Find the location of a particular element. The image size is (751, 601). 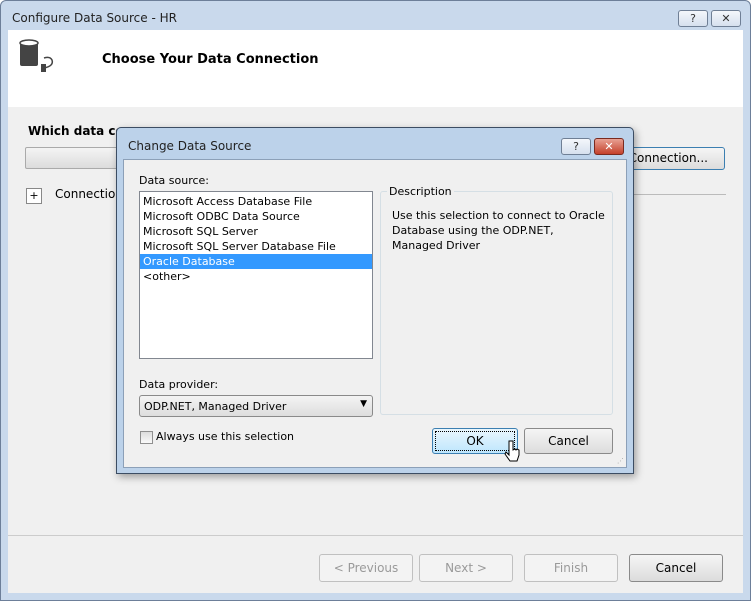

description-label: Description is located at coordinates (420, 191).